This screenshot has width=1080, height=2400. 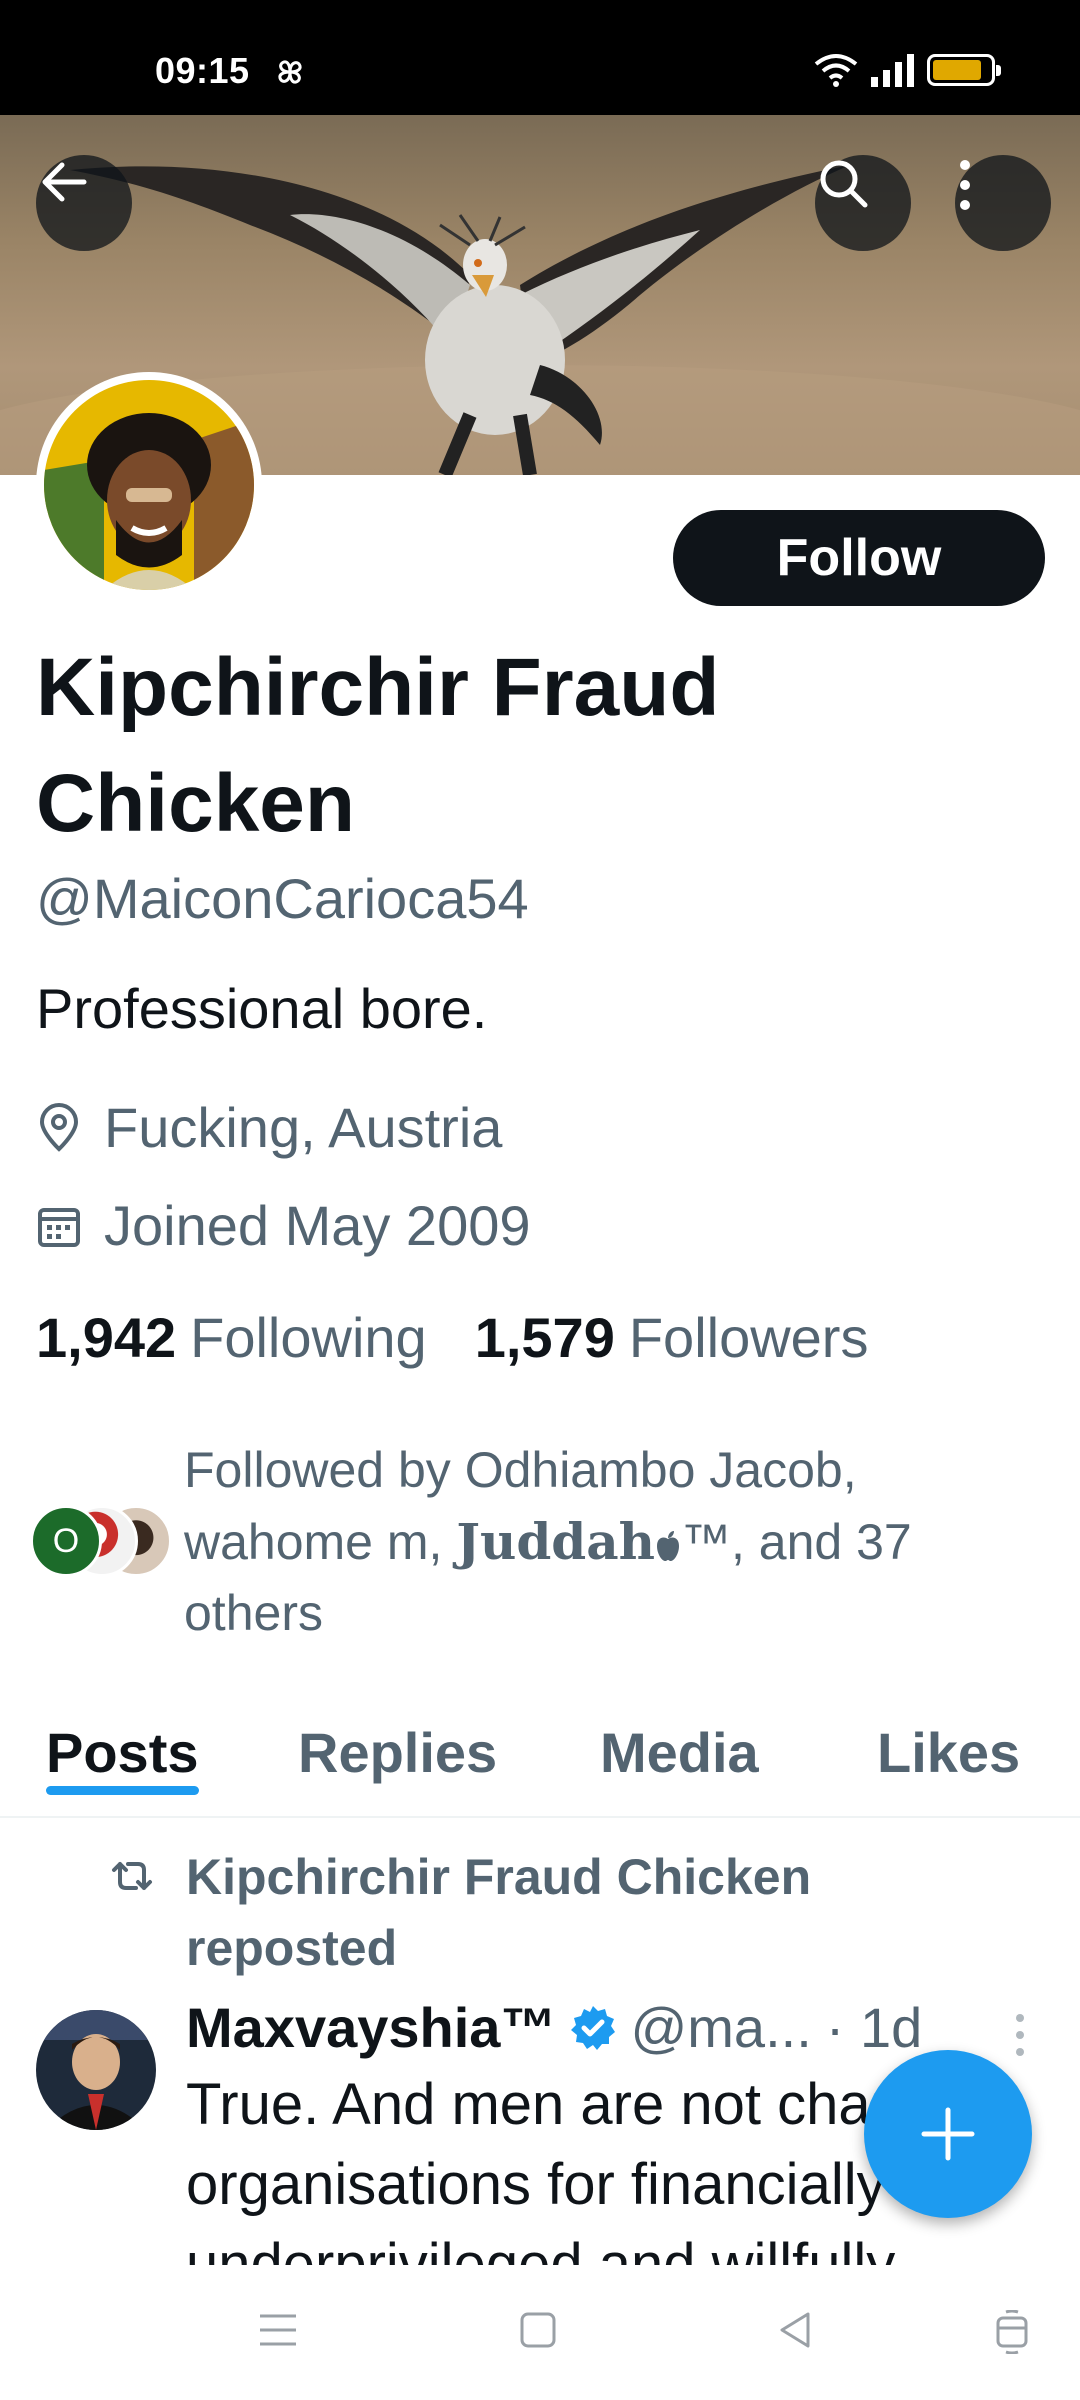 What do you see at coordinates (540, 1764) in the screenshot?
I see `profile-tabs: Posts Replies Media Likes` at bounding box center [540, 1764].